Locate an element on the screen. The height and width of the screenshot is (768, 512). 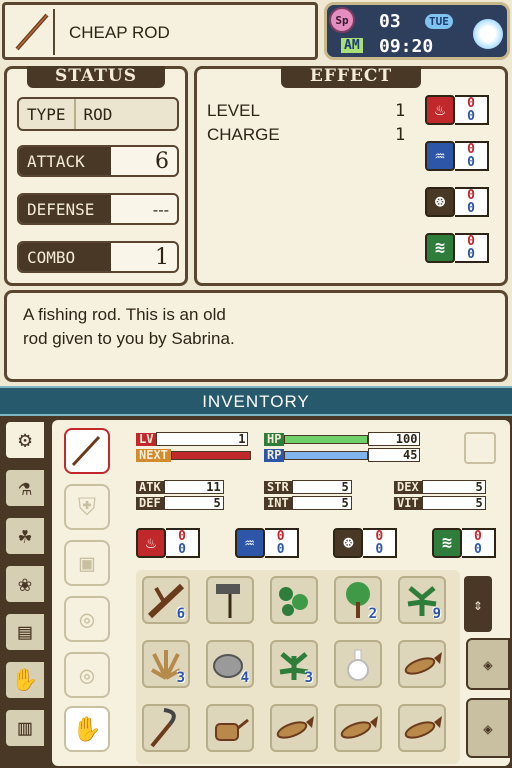
type-value: ROD is located at coordinates (98, 114).